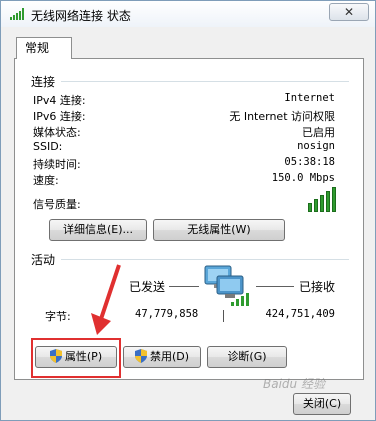 The height and width of the screenshot is (421, 376). I want to click on ssid-label: SSID:, so click(48, 146).